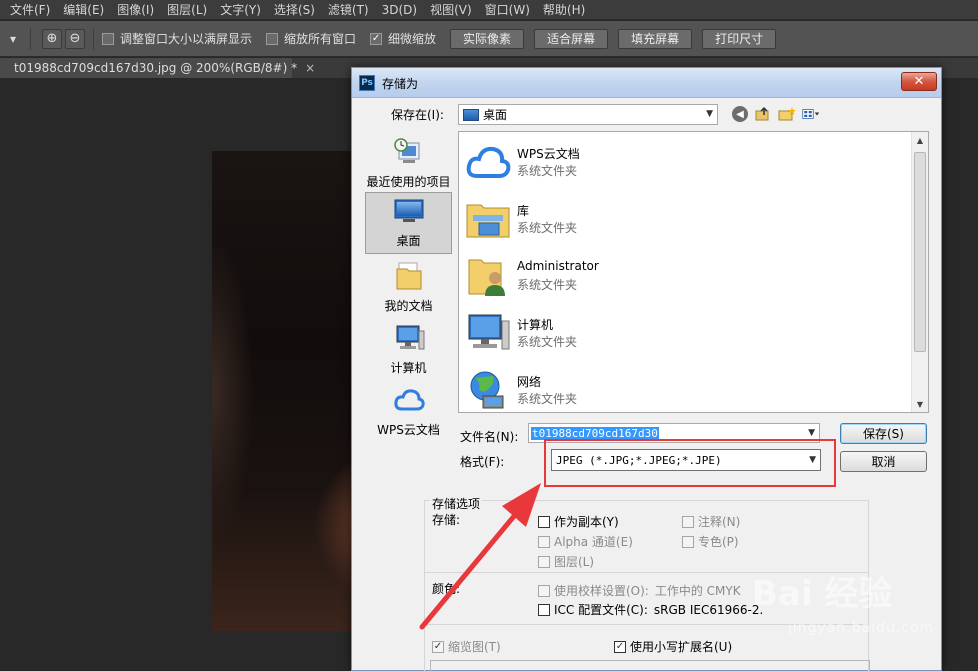  Describe the element at coordinates (822, 594) in the screenshot. I see `watermark-brand: Bai 经验` at that location.